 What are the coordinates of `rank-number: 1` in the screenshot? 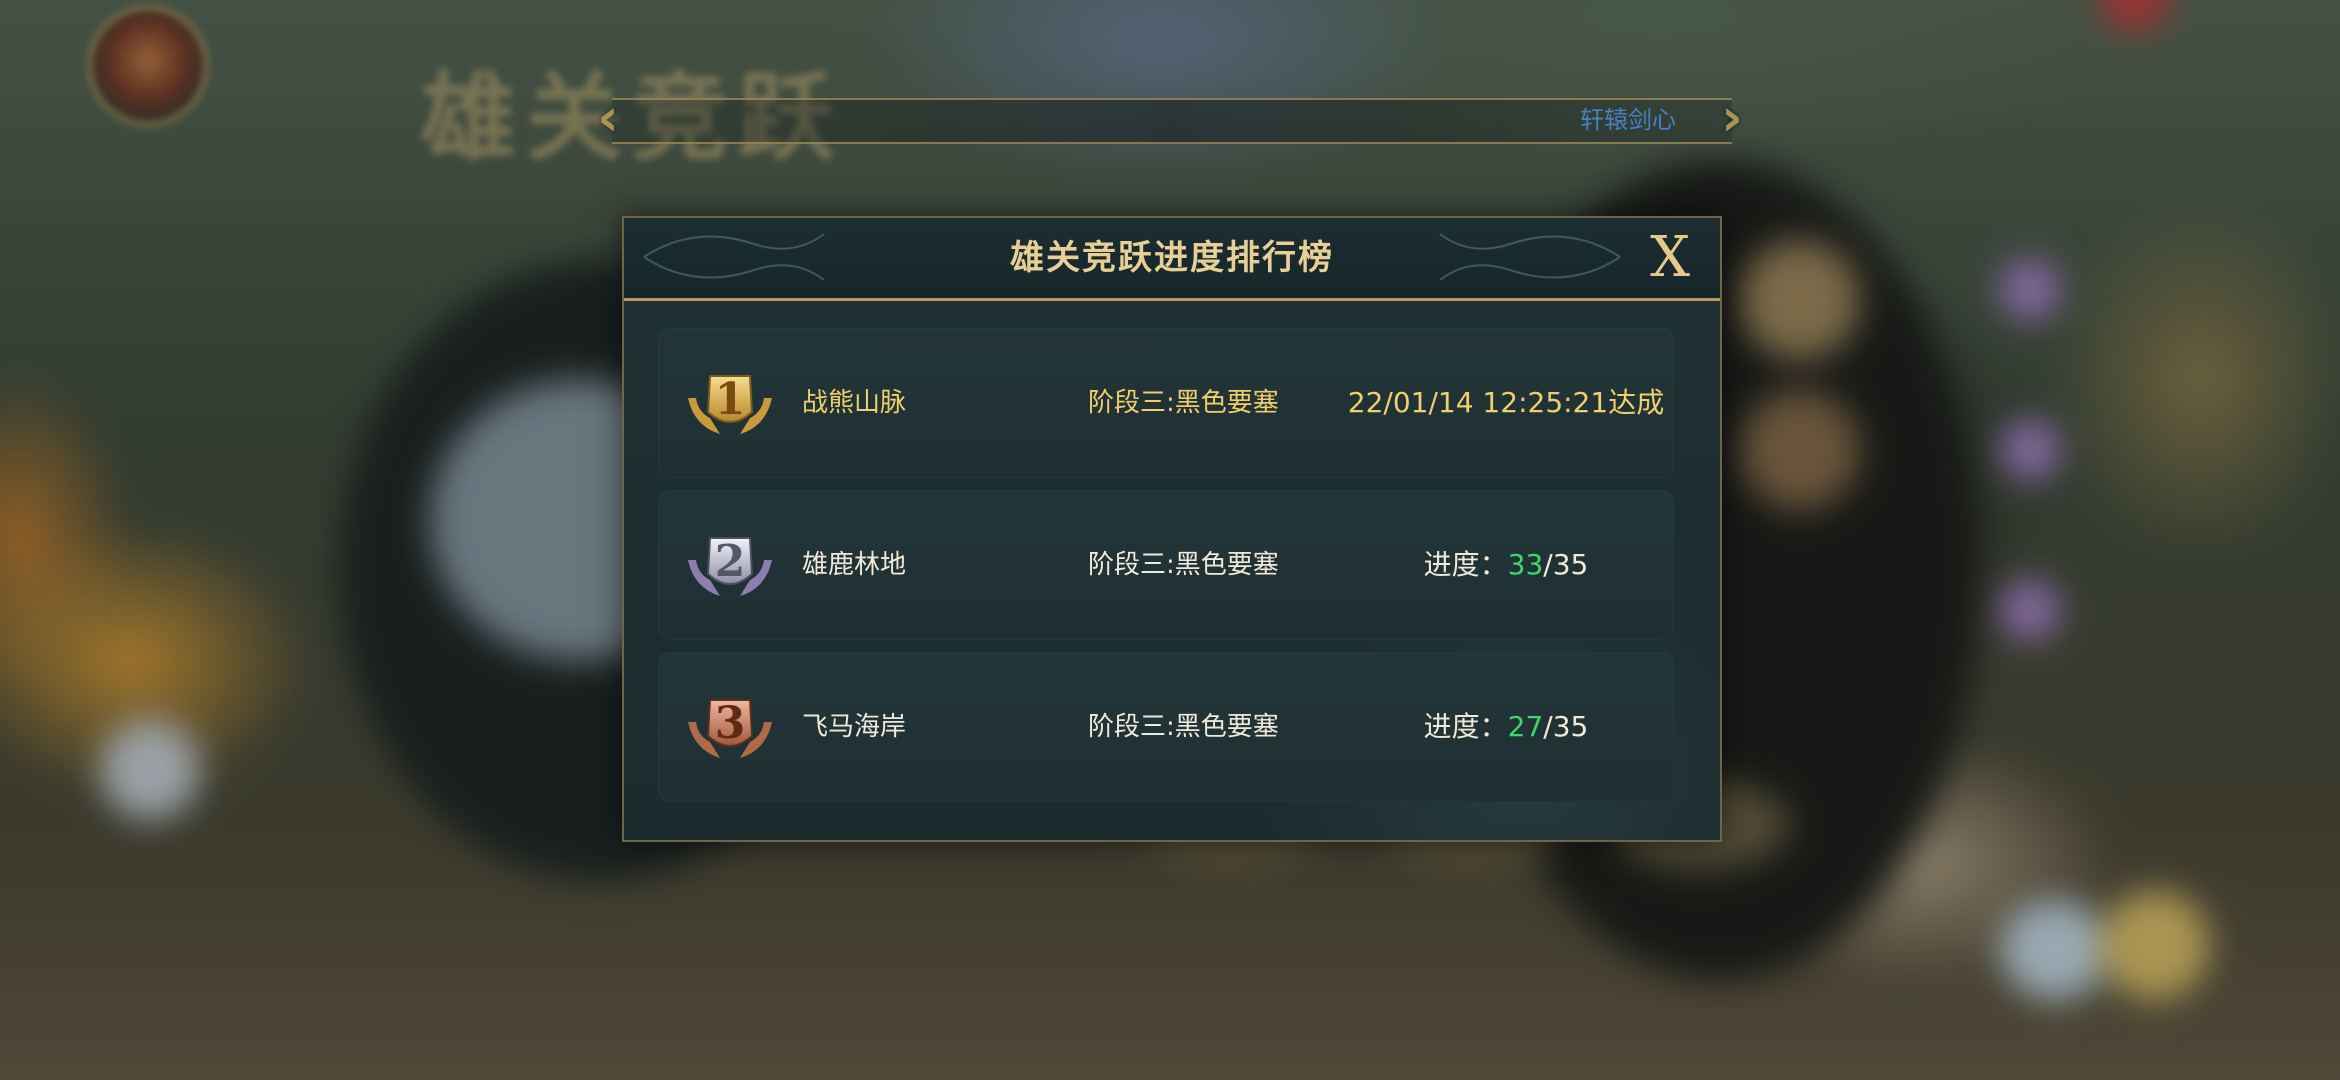 It's located at (730, 399).